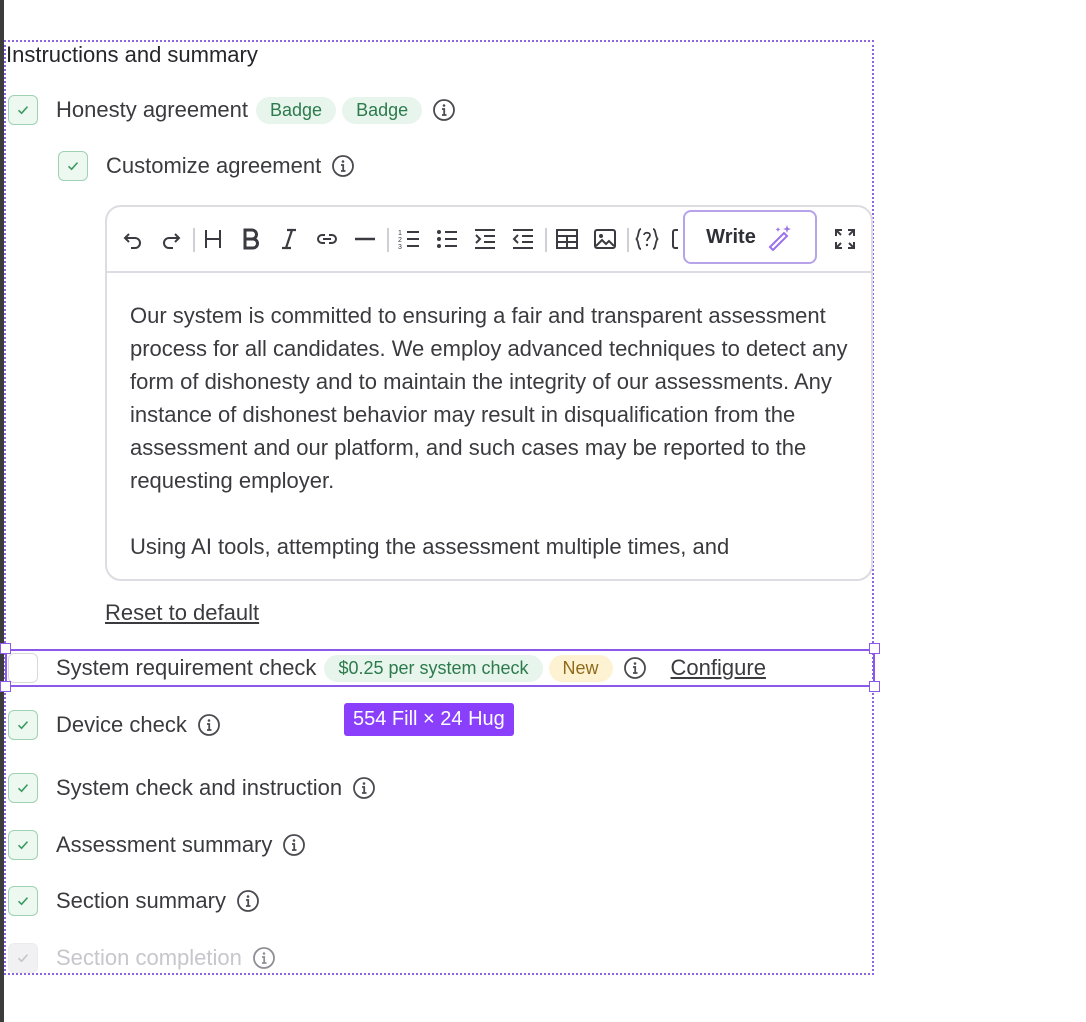 The image size is (1086, 1022). I want to click on system-check-instruction-checkbox, so click(23, 788).